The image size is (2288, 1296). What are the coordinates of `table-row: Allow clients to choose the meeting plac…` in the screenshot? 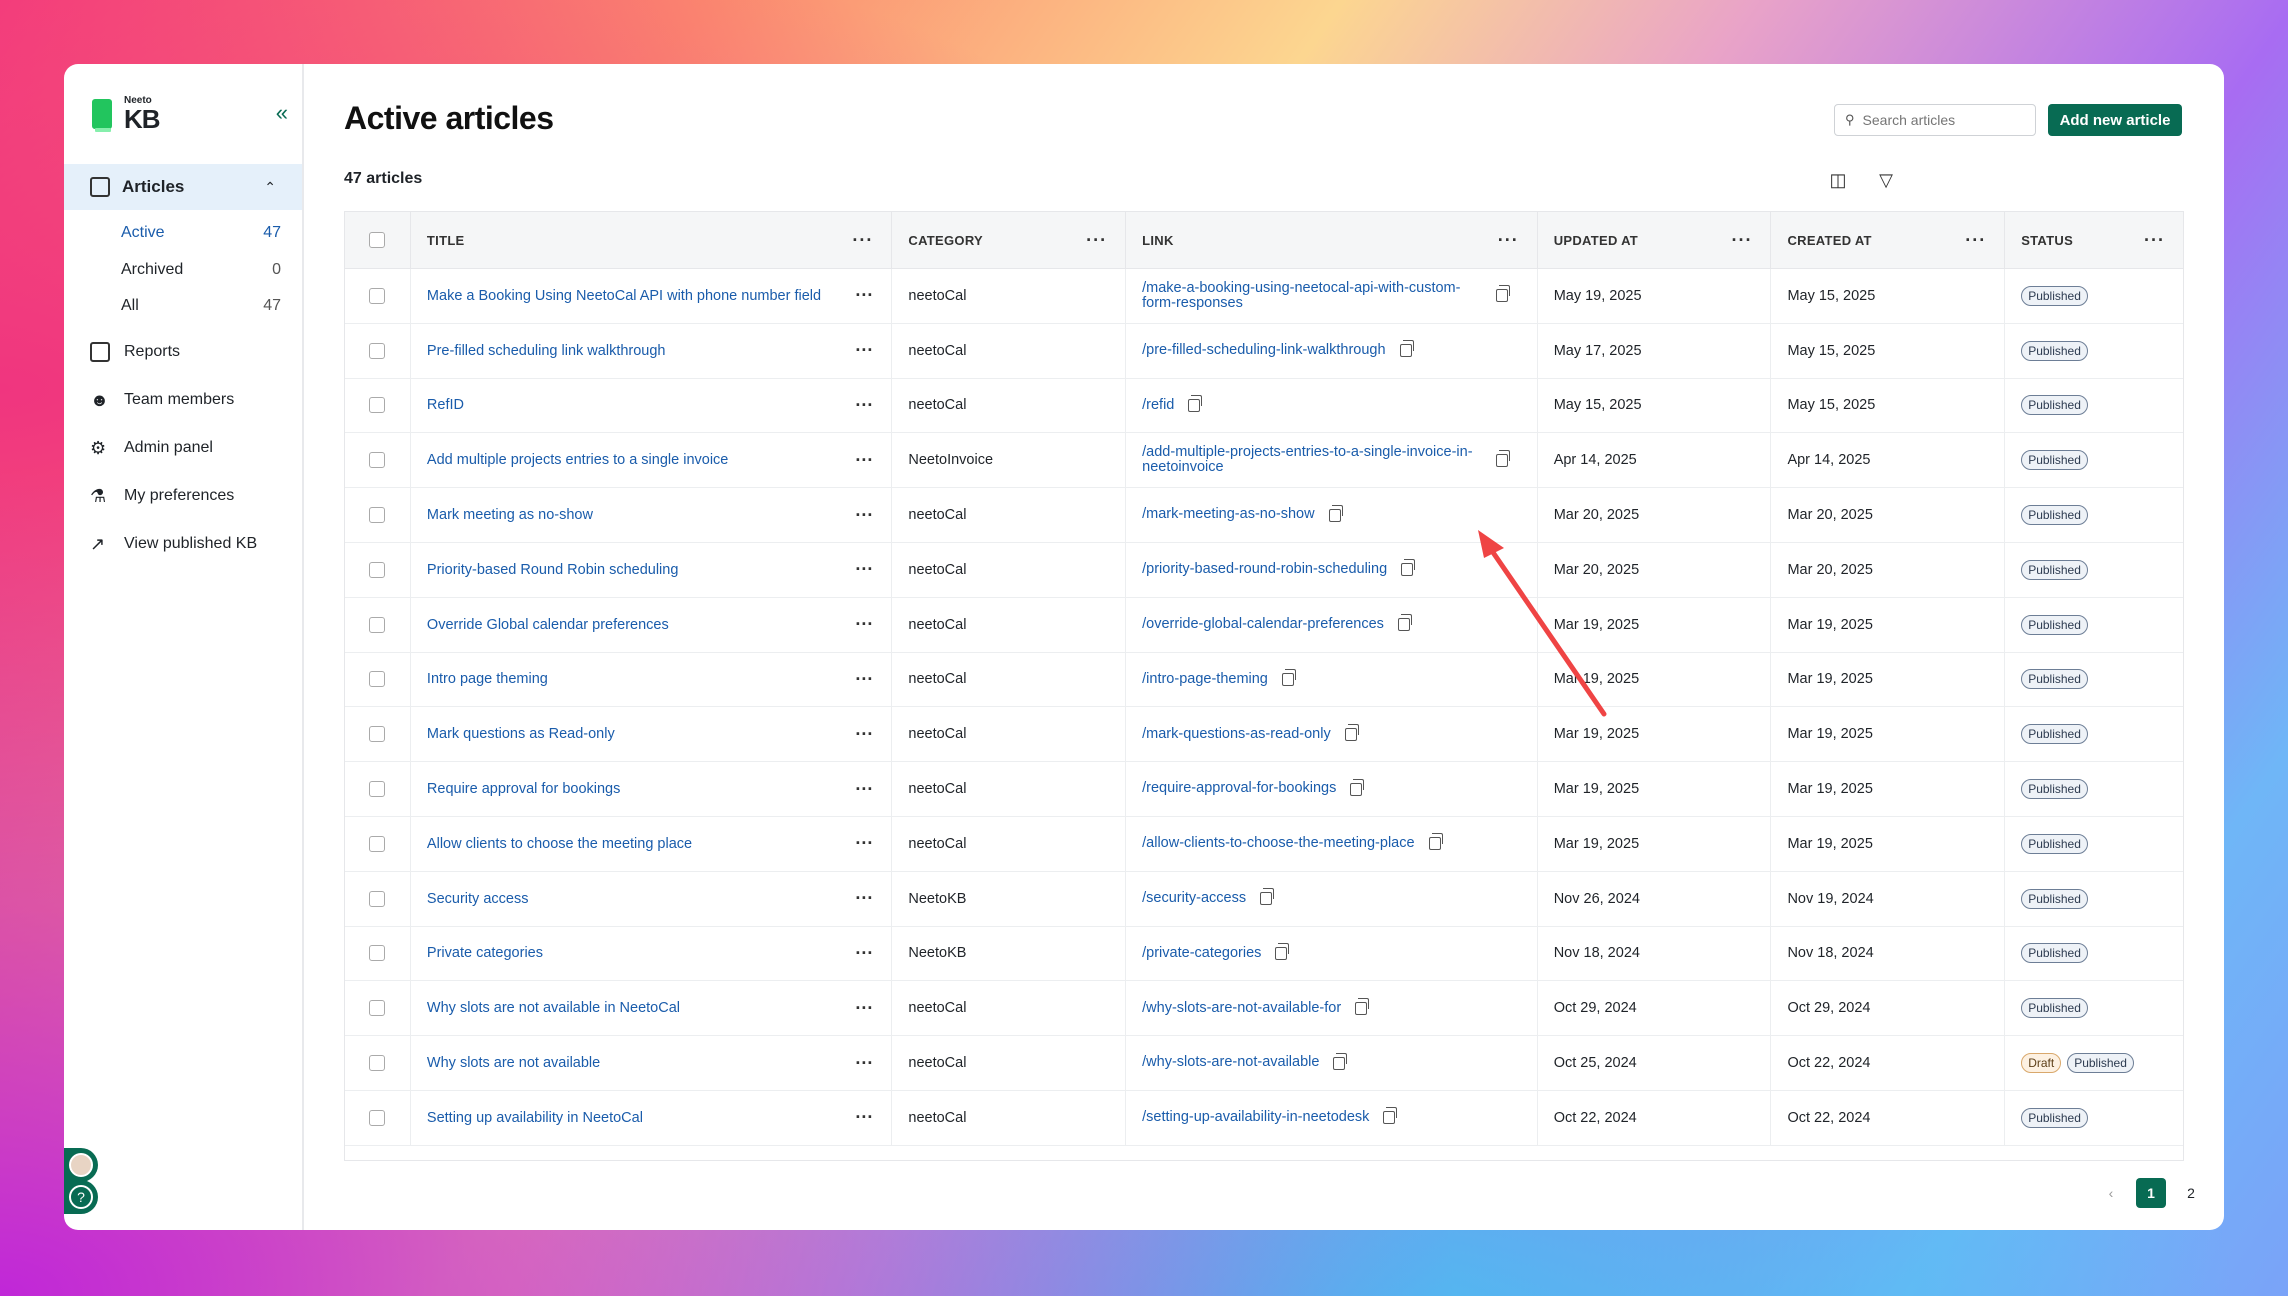 It's located at (1264, 844).